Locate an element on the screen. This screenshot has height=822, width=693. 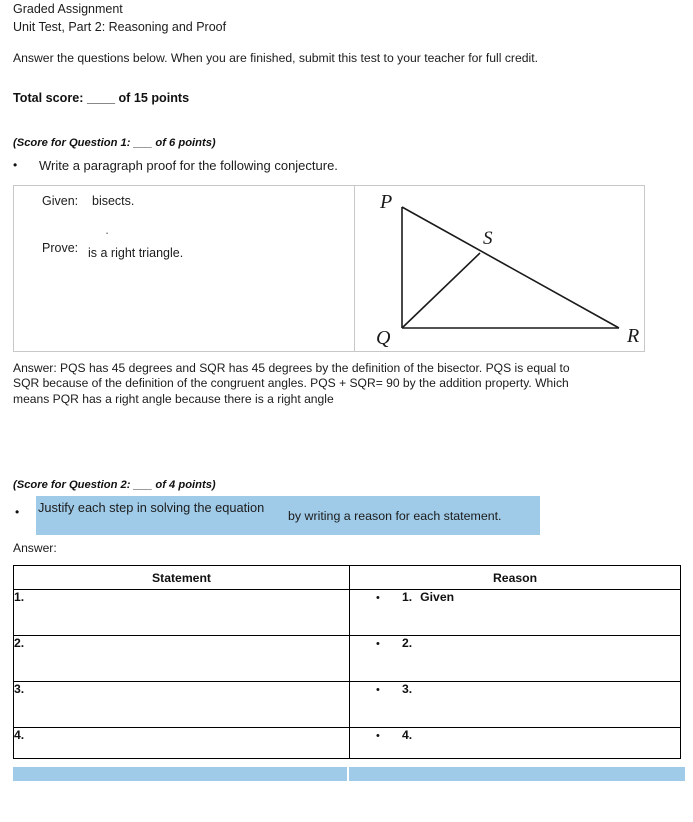
table-selection-column-gap is located at coordinates (348, 774).